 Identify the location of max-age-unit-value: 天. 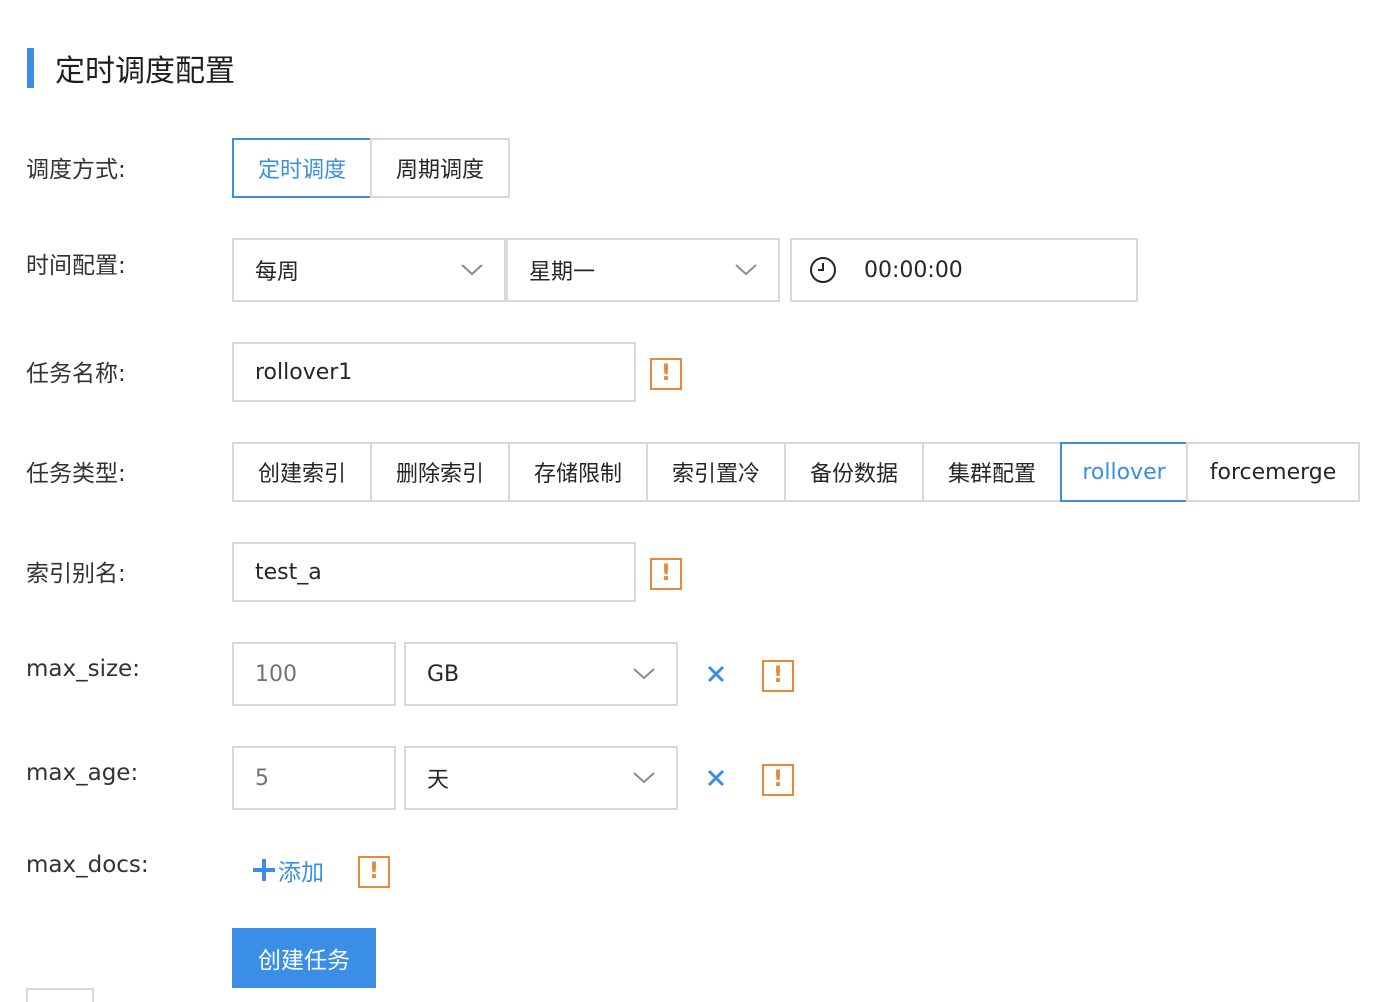
(438, 780).